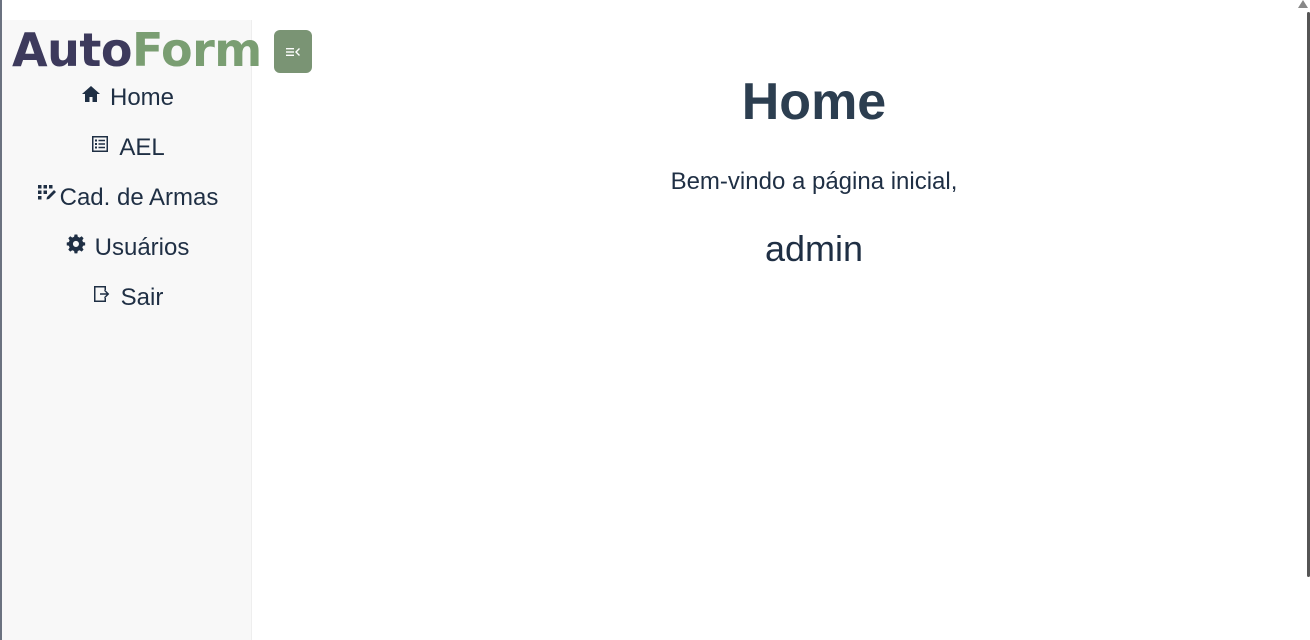 The width and height of the screenshot is (1310, 640). Describe the element at coordinates (142, 97) in the screenshot. I see `sidebar-item-label: Home` at that location.